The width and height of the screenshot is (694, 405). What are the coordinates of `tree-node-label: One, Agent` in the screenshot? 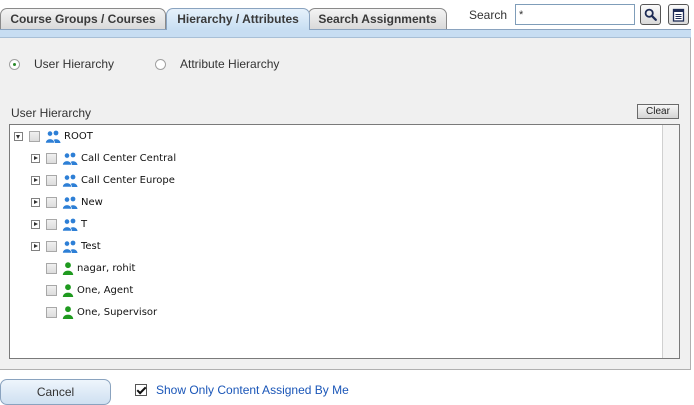 It's located at (105, 290).